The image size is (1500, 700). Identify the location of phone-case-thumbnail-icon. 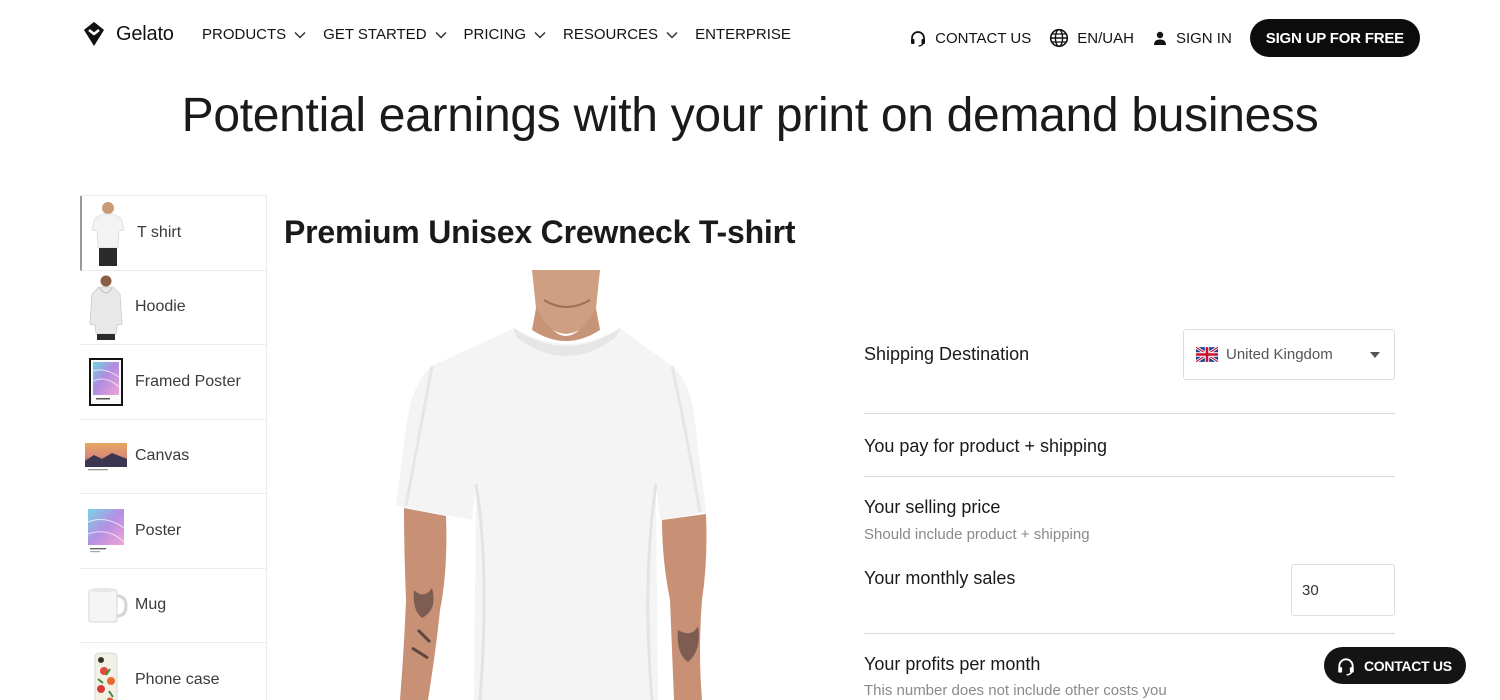
(106, 673).